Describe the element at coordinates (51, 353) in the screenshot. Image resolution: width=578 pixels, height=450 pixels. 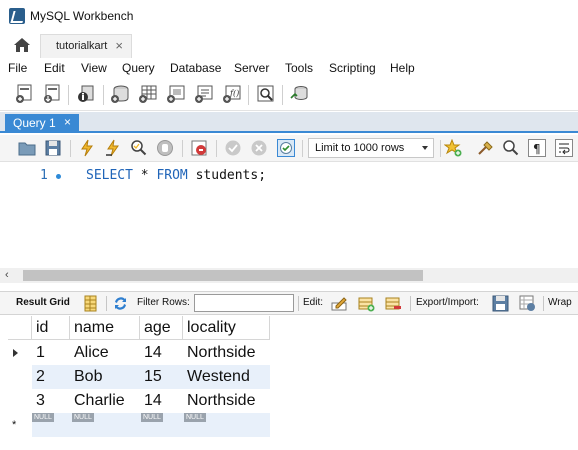
I see `table-cell: 1` at that location.